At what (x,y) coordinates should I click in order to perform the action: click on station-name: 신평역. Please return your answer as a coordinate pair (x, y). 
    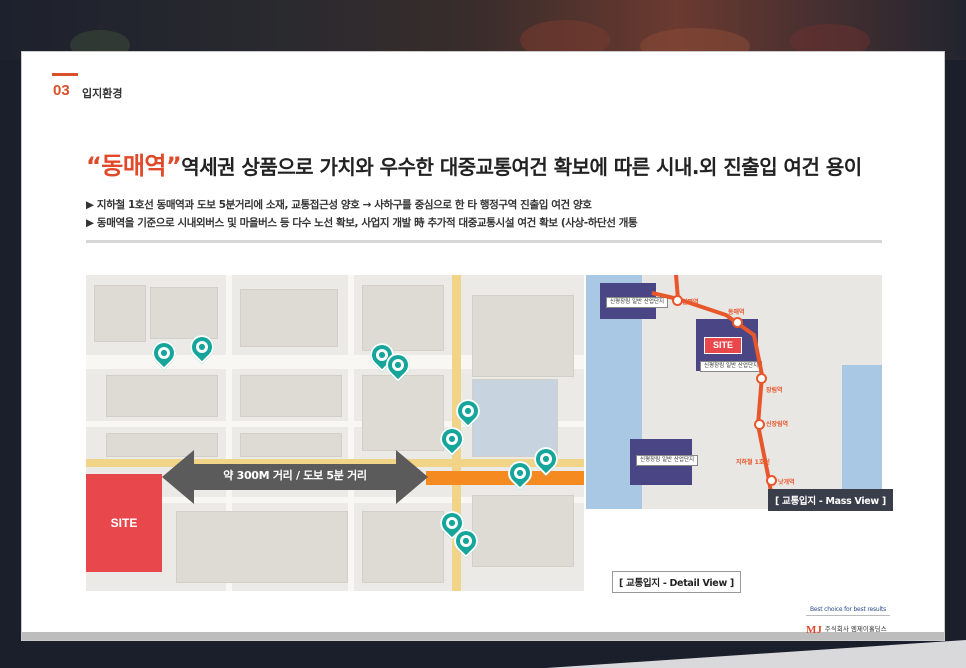
    Looking at the image, I should click on (690, 302).